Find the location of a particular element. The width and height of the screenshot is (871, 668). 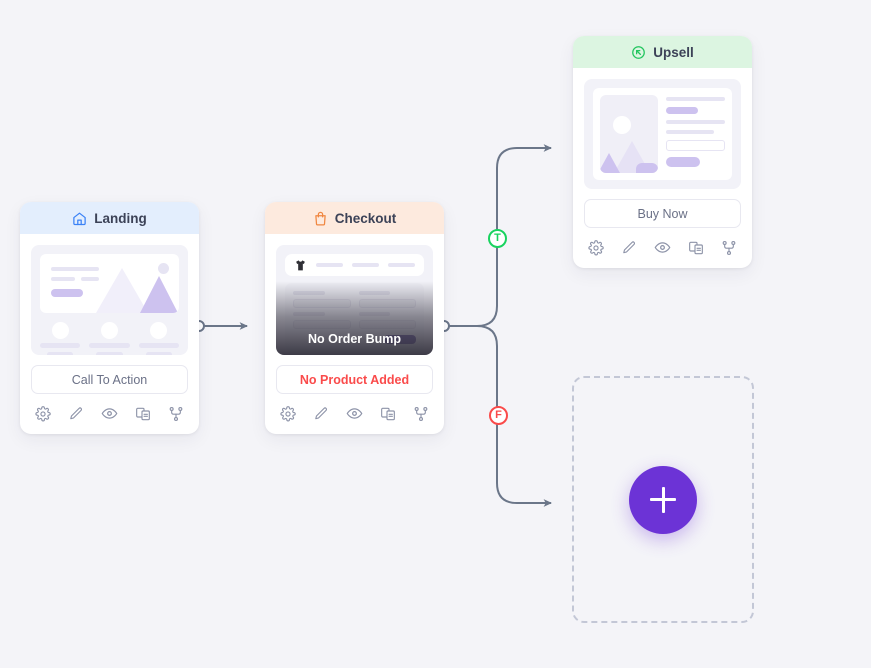

step-header-landing: Landing is located at coordinates (109, 218).